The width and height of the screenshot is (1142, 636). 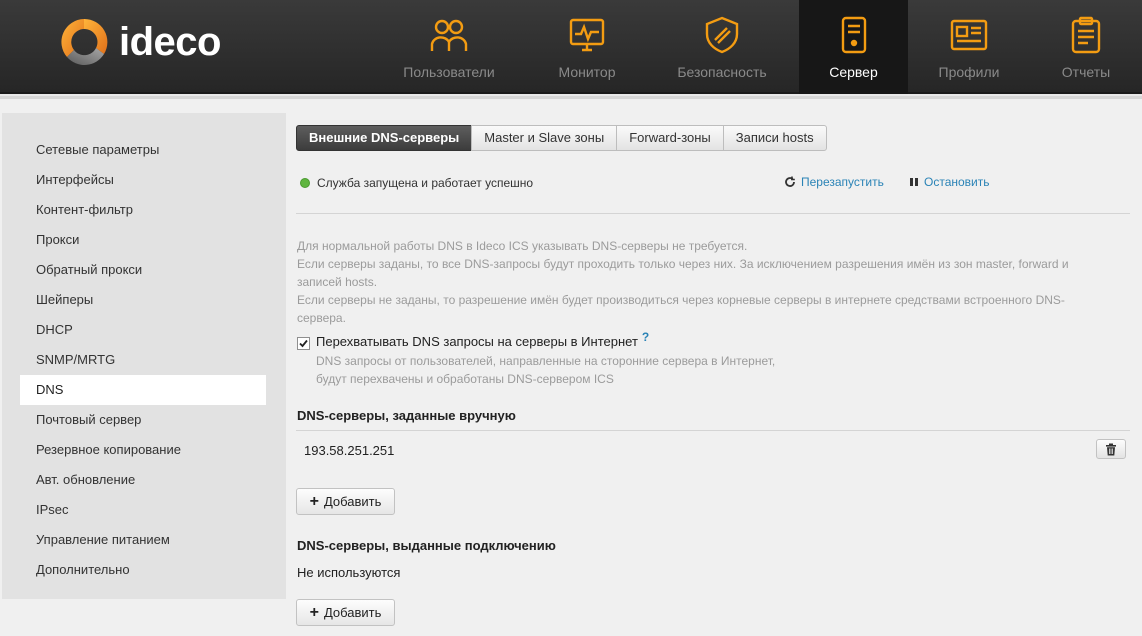 I want to click on nav-profiles-label: Профили, so click(x=969, y=72).